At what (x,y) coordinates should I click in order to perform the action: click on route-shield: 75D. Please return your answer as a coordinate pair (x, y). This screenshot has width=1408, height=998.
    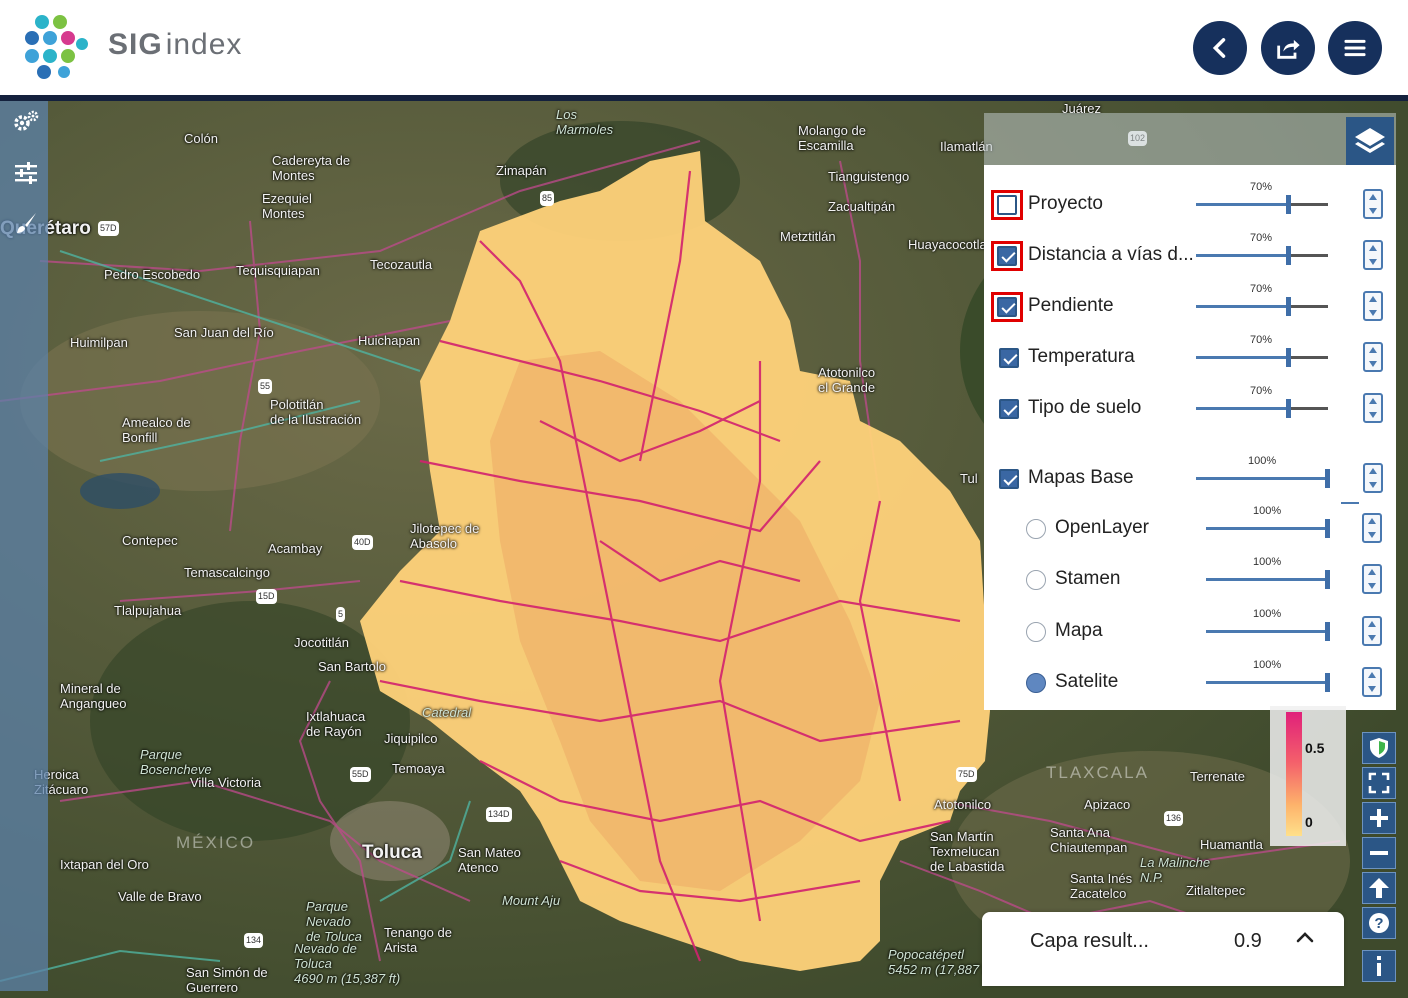
    Looking at the image, I should click on (966, 774).